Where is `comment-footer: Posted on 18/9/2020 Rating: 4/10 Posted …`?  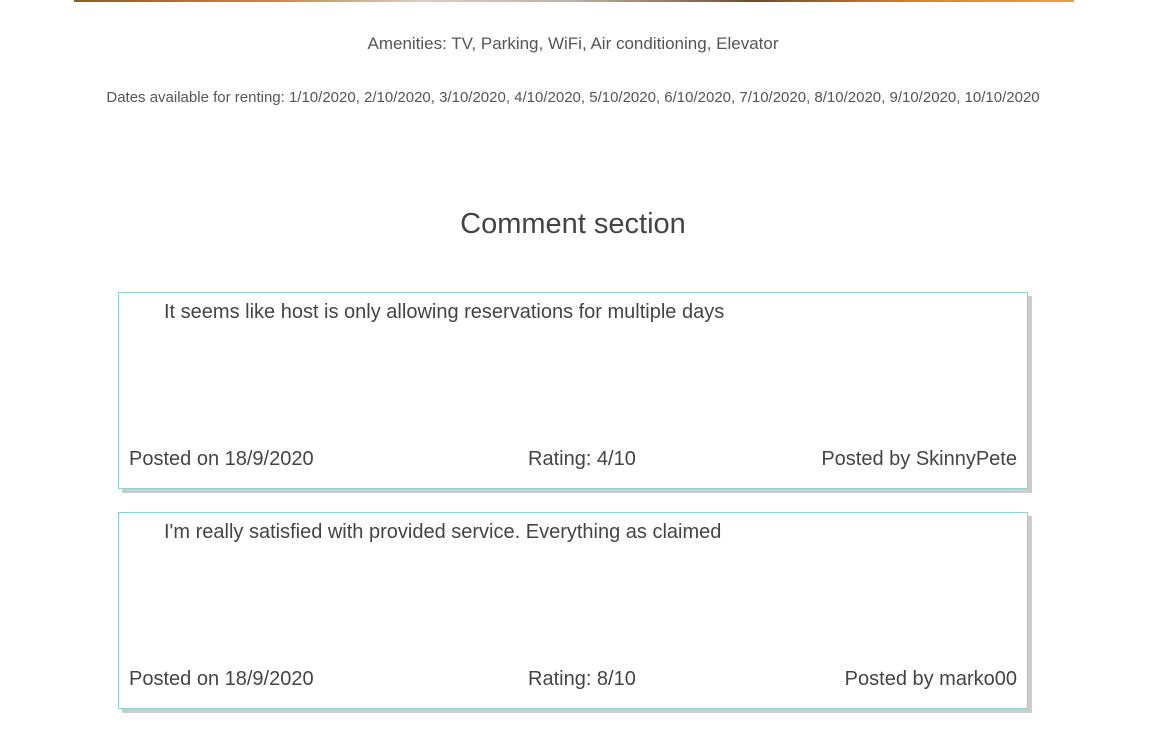
comment-footer: Posted on 18/9/2020 Rating: 4/10 Posted … is located at coordinates (573, 461).